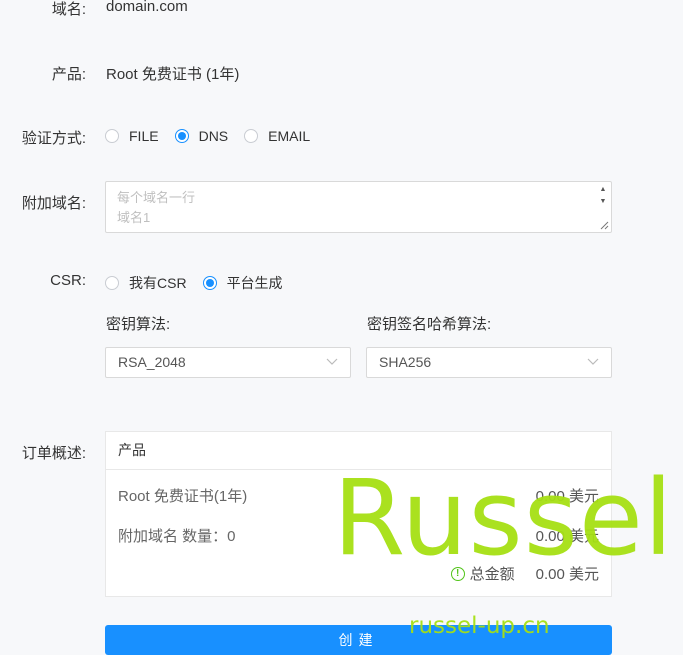 This screenshot has height=655, width=683. Describe the element at coordinates (489, 362) in the screenshot. I see `hash-algo-select: SHA256` at that location.